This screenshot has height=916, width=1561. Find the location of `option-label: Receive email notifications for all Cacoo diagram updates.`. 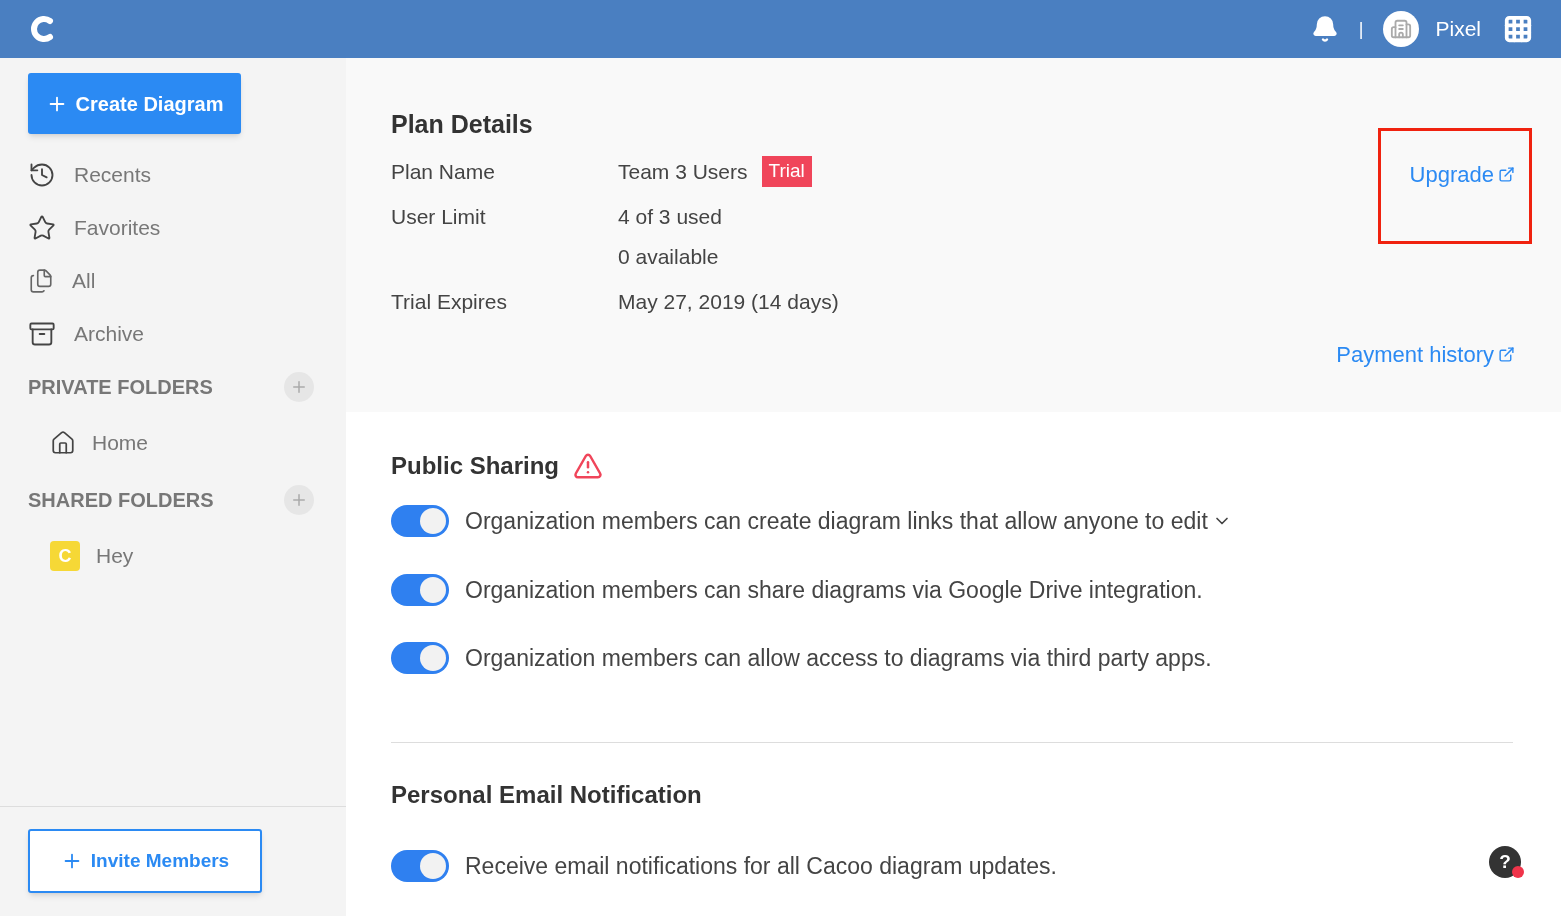

option-label: Receive email notifications for all Cacoo diagram updates. is located at coordinates (761, 866).